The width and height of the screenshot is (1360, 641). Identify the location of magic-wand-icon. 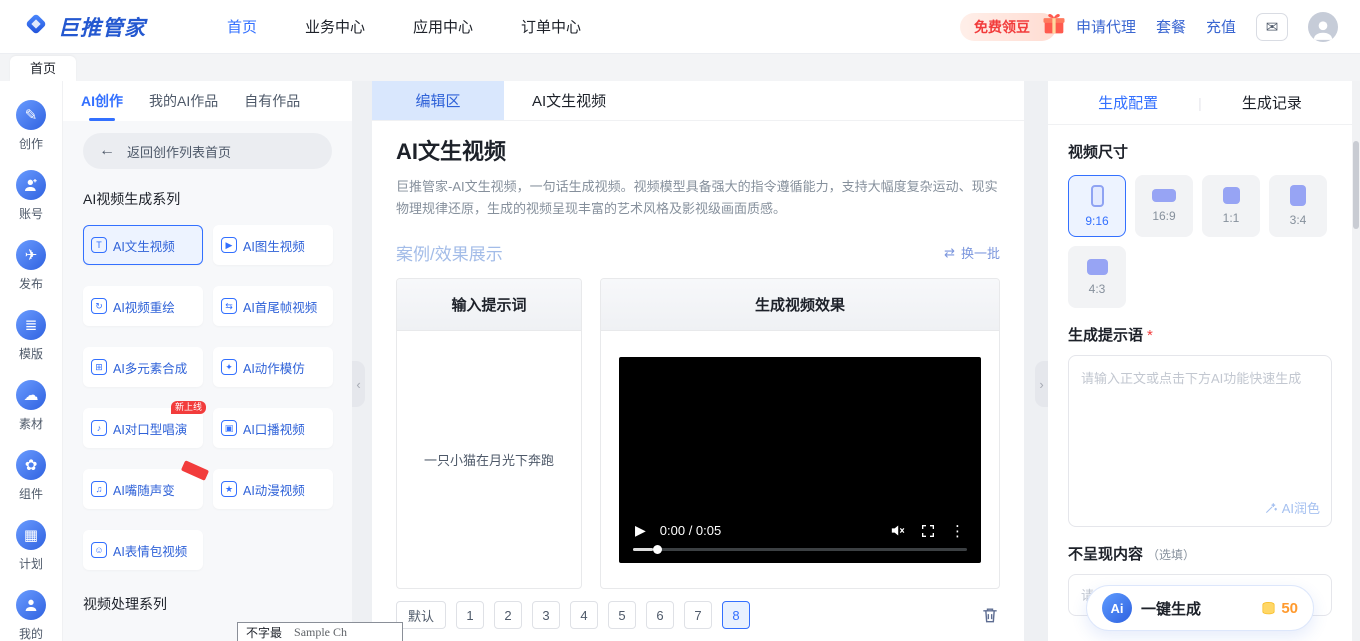
(1271, 507).